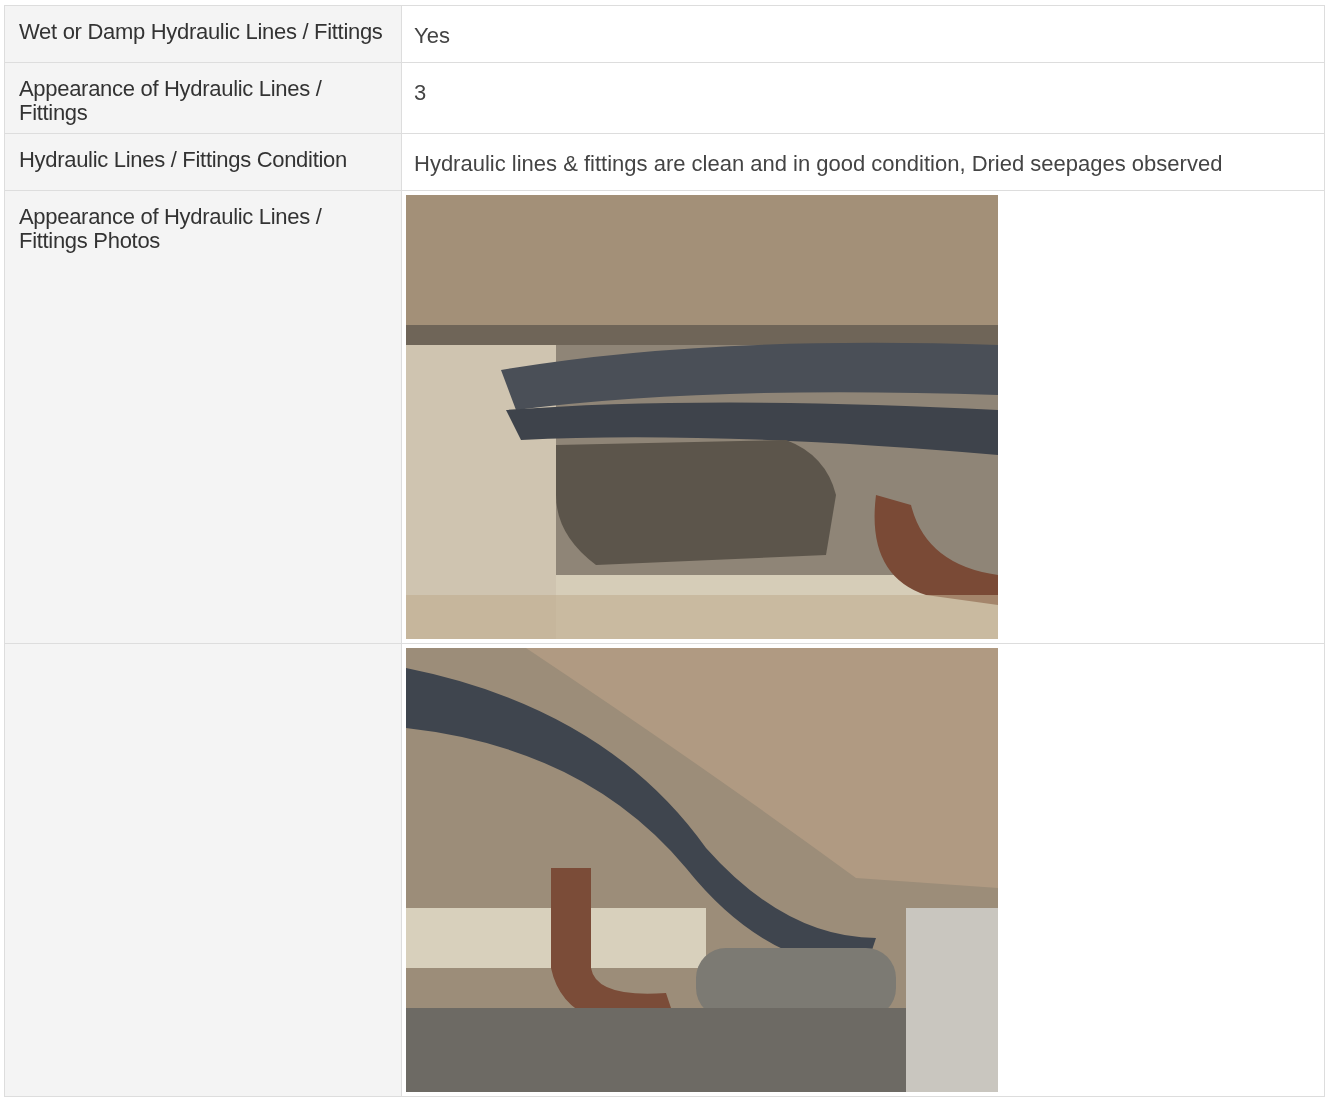 This screenshot has height=1102, width=1329. Describe the element at coordinates (420, 92) in the screenshot. I see `value-text: 3` at that location.